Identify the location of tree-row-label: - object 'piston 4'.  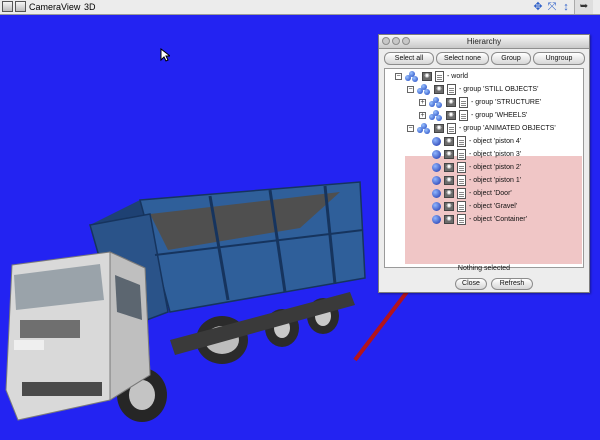
(495, 141).